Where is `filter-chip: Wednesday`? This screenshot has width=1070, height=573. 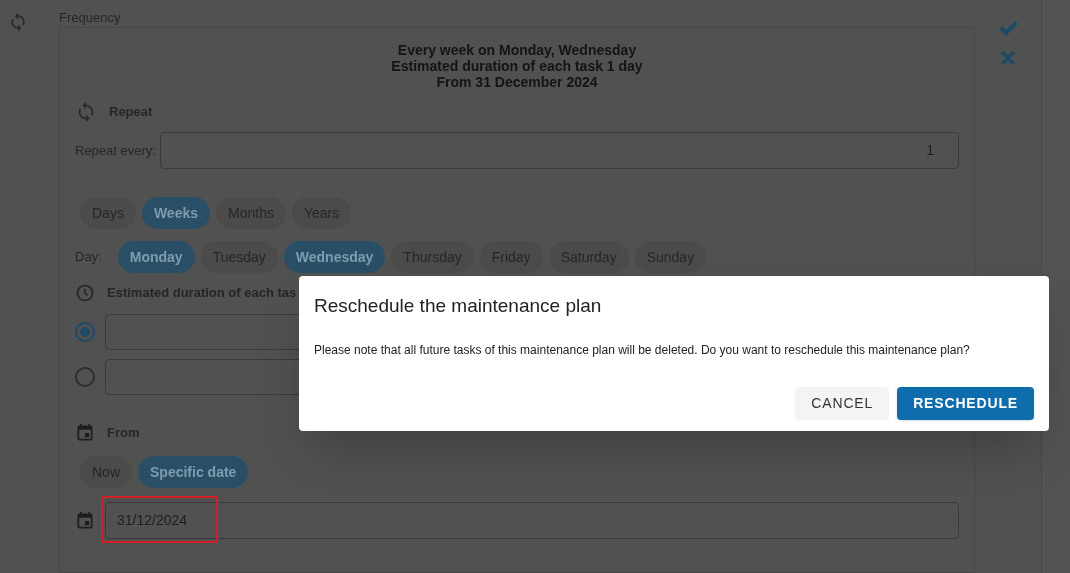
filter-chip: Wednesday is located at coordinates (334, 257).